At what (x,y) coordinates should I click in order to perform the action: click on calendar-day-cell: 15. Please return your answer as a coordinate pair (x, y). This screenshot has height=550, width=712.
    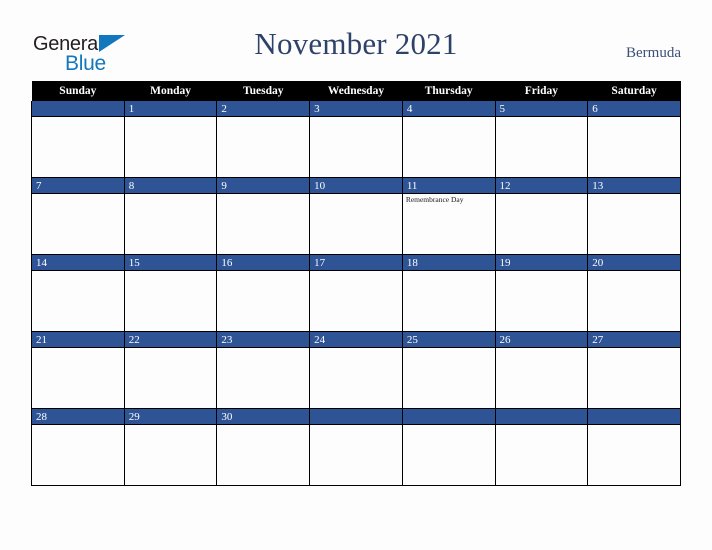
    Looking at the image, I should click on (170, 293).